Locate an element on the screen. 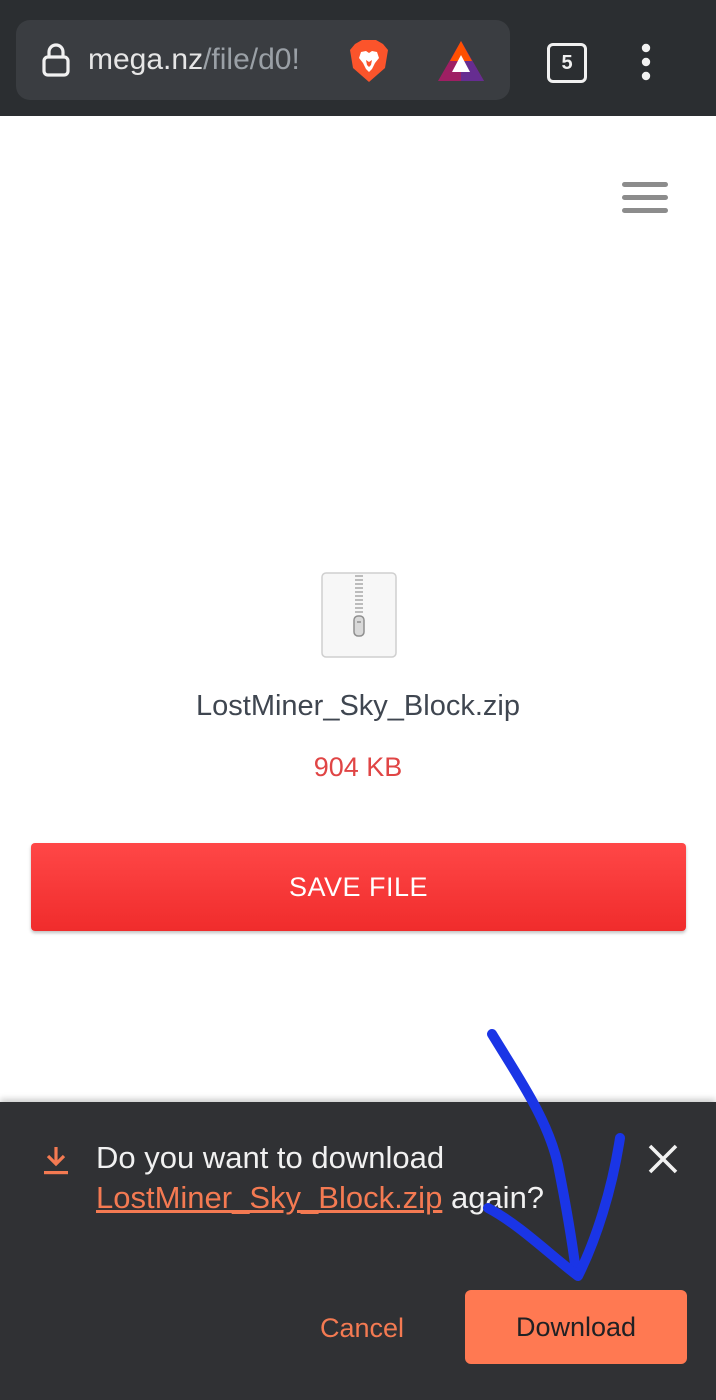 The image size is (716, 1400). url-text: mega.nz/file/d0! is located at coordinates (213, 60).